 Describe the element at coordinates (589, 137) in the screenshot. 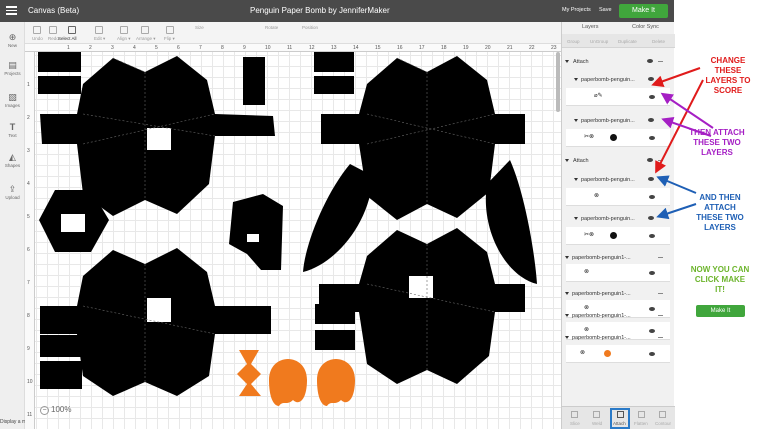

I see `layer-ops: ✂⊗` at that location.